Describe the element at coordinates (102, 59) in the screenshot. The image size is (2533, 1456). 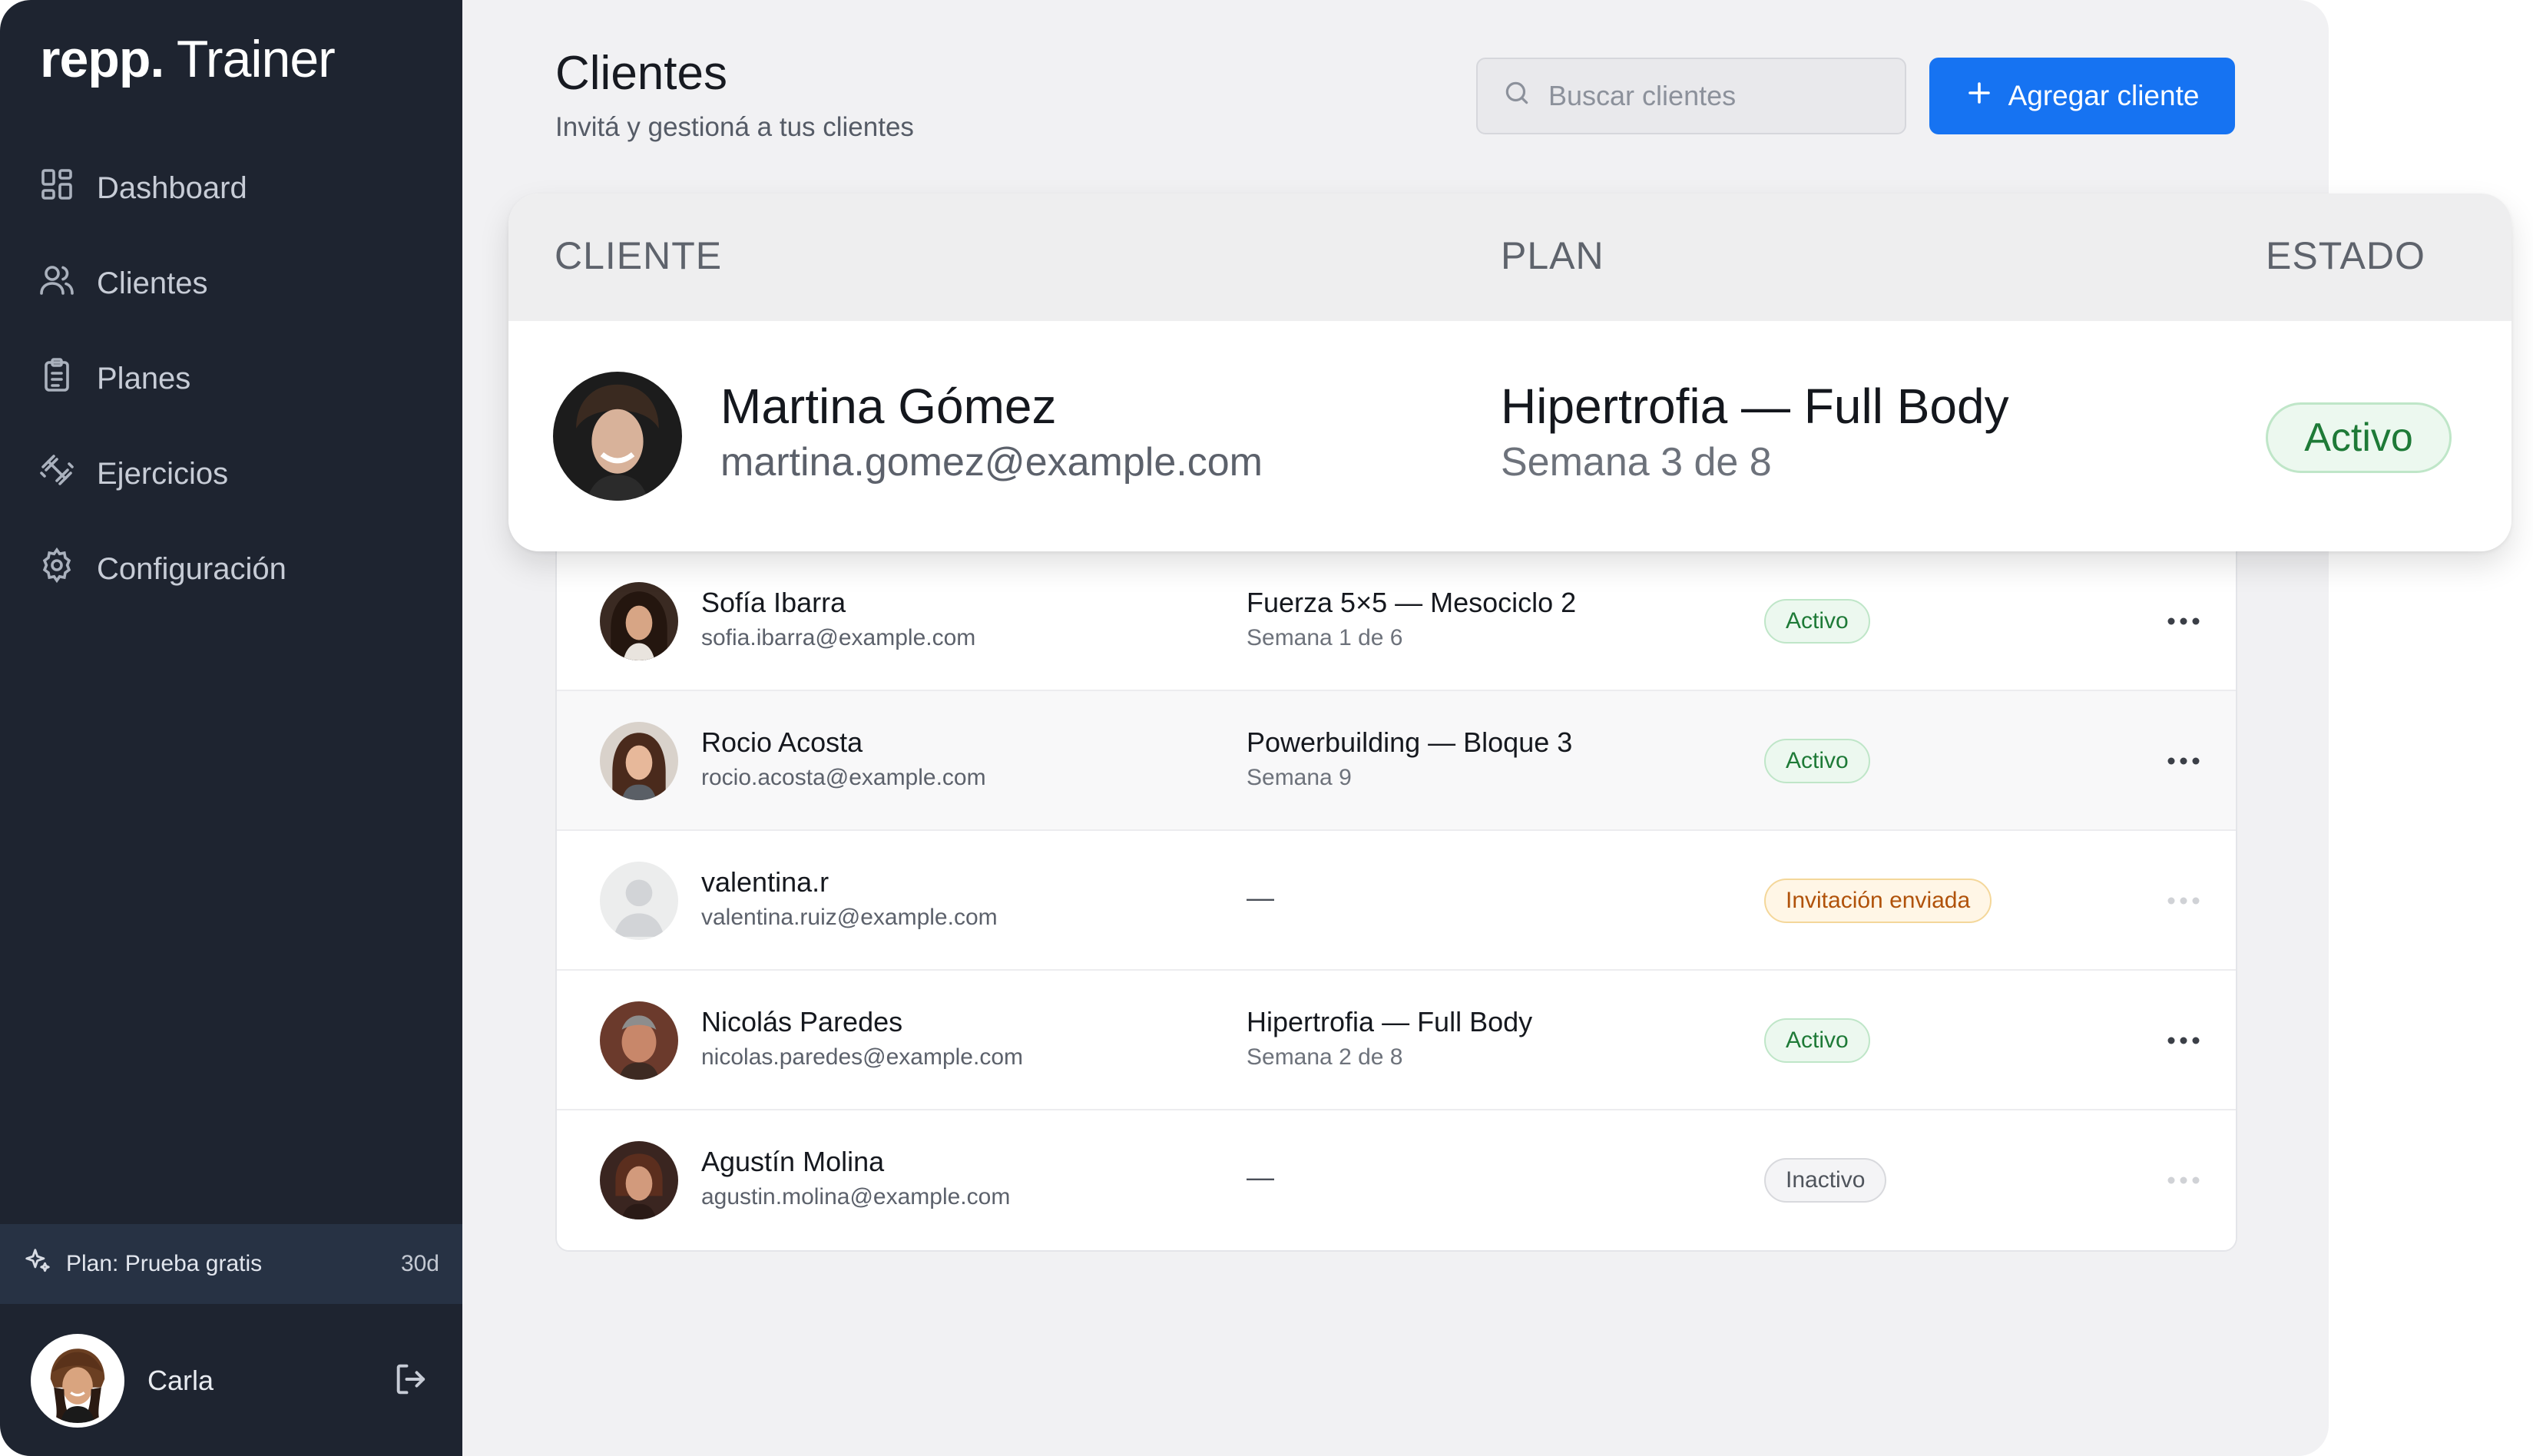
I see `logo-bold-text: repp.` at that location.